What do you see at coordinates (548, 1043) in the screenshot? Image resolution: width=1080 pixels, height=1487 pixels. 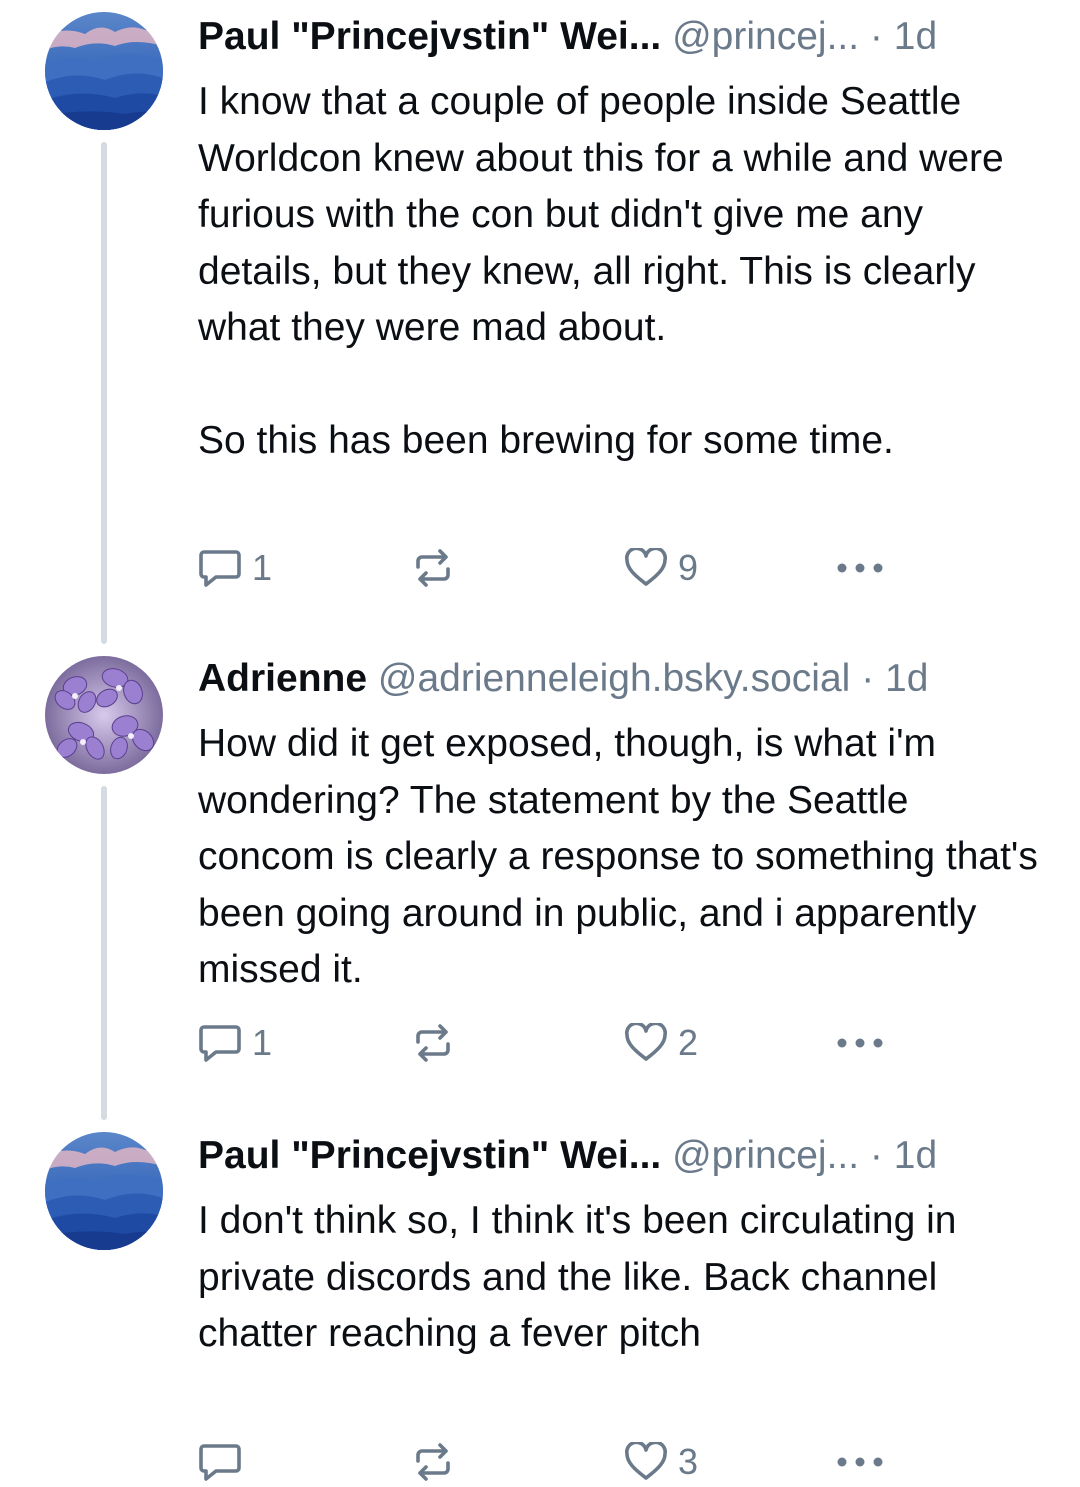 I see `post-actions: 1 2` at bounding box center [548, 1043].